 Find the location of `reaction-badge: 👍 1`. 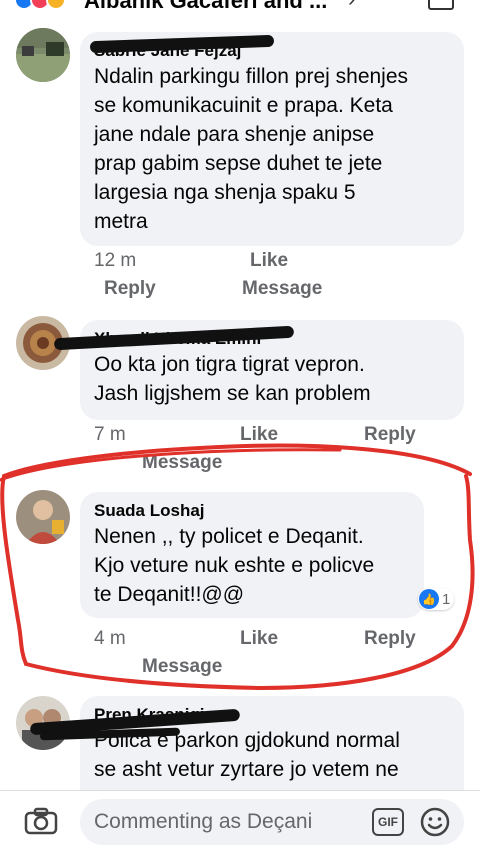

reaction-badge: 👍 1 is located at coordinates (436, 599).